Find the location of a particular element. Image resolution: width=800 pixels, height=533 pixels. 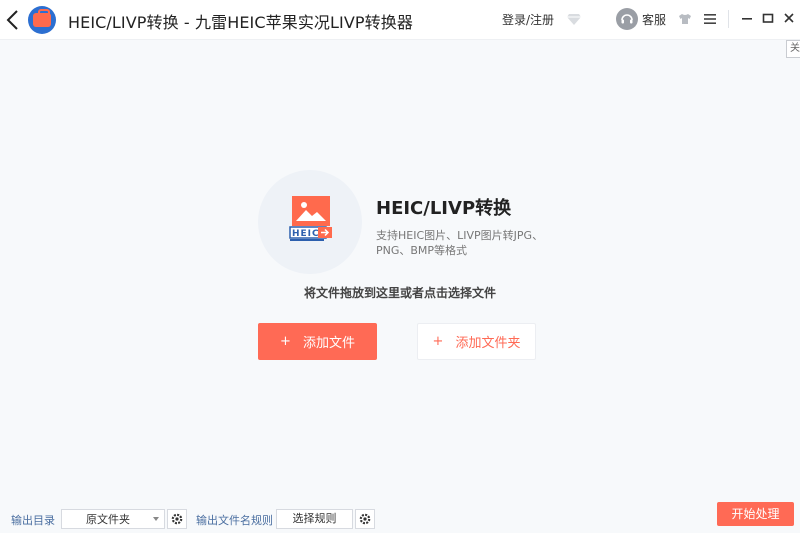

output-dir-label: 输出目录 is located at coordinates (33, 520).